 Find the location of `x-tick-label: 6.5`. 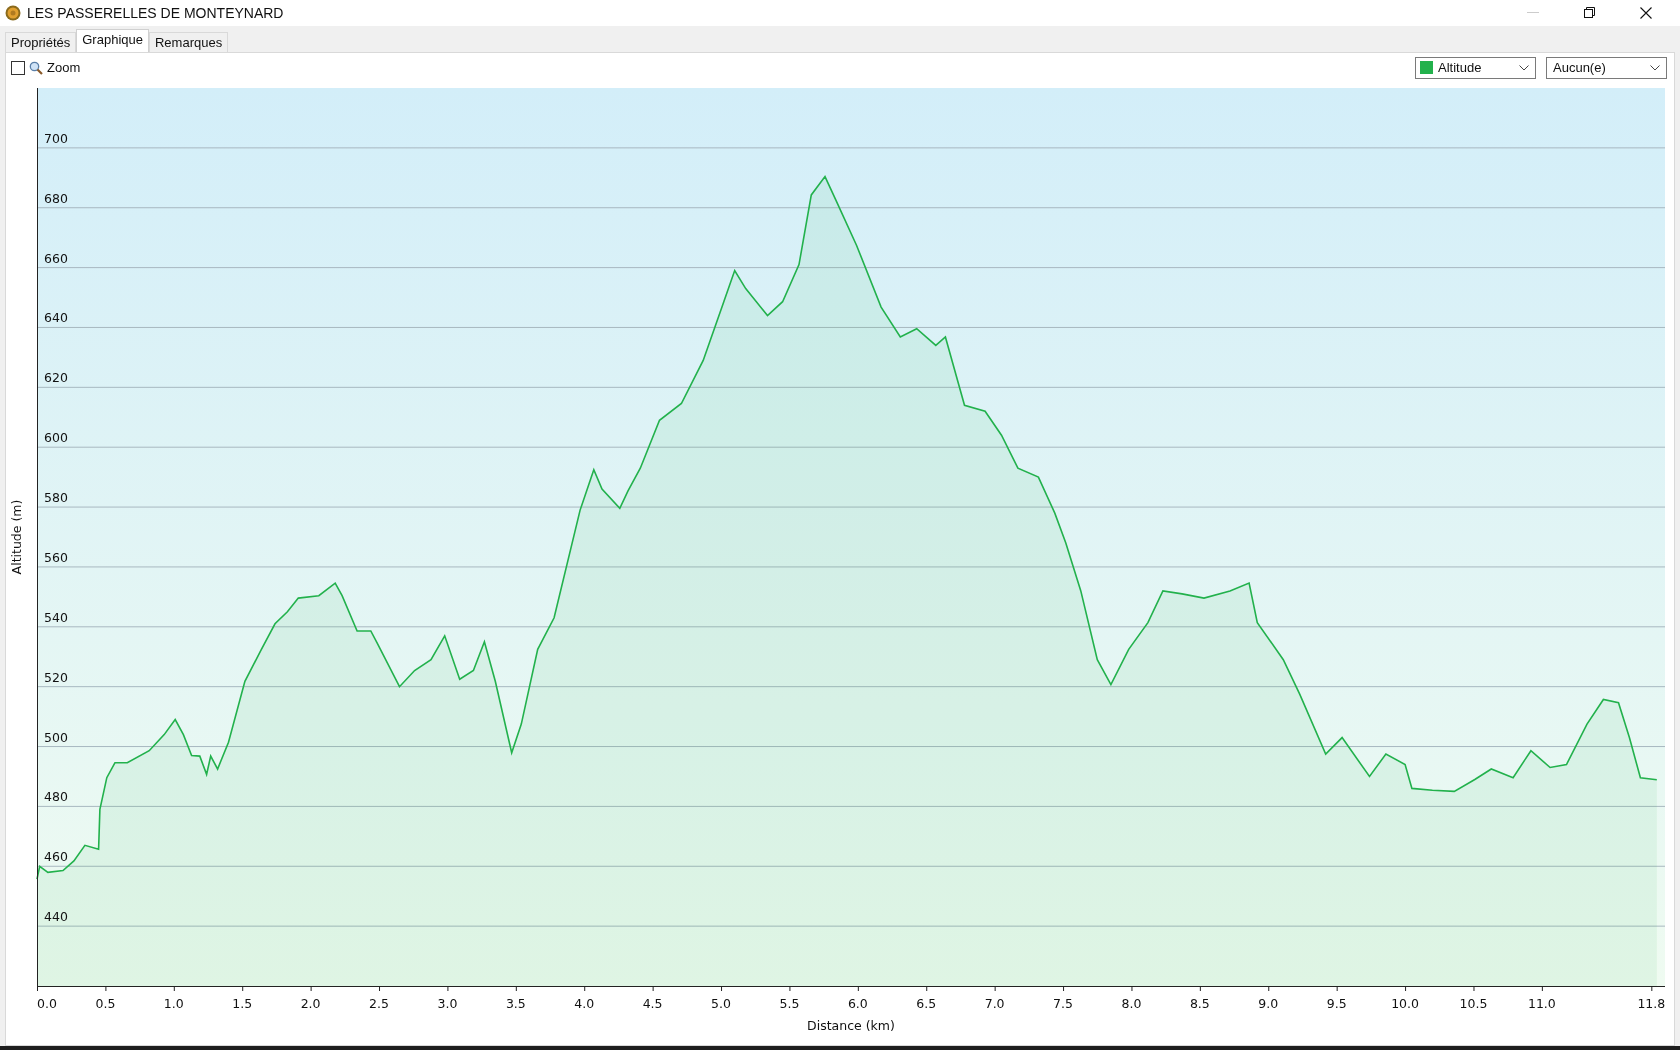

x-tick-label: 6.5 is located at coordinates (926, 1003).